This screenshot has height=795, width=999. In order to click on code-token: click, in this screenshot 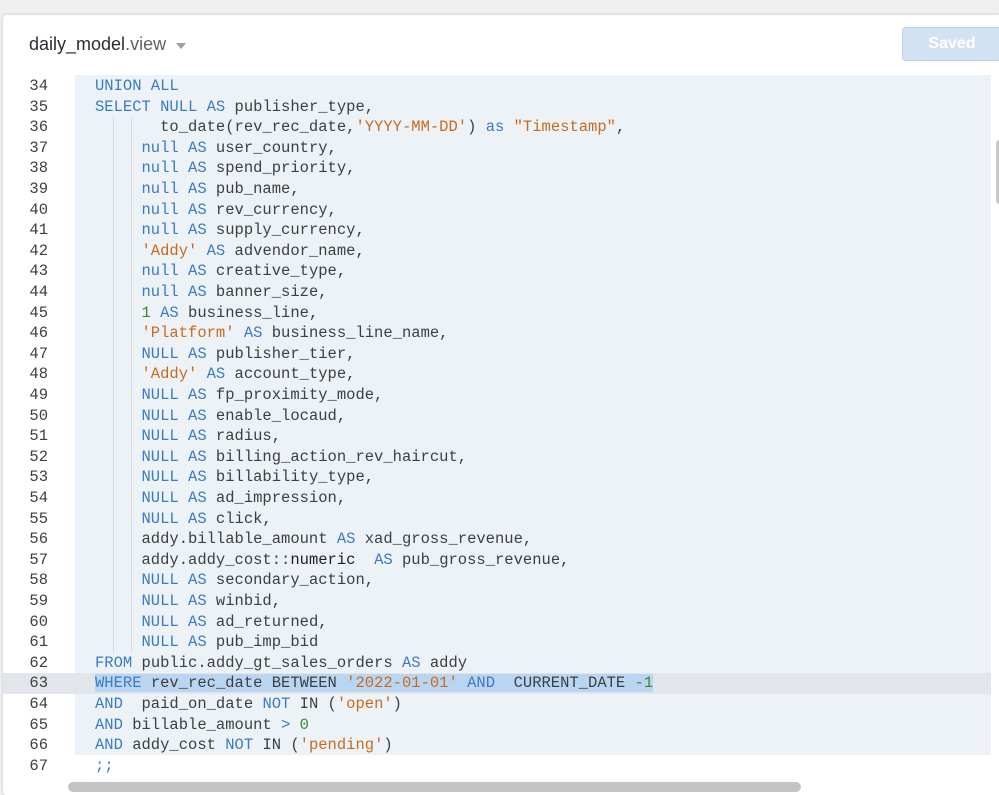, I will do `click(239, 518)`.